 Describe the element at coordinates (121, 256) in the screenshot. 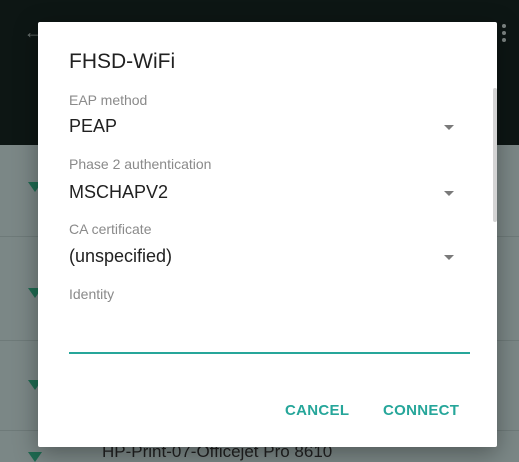

I see `ca-certificate-value: (unspecified)` at that location.